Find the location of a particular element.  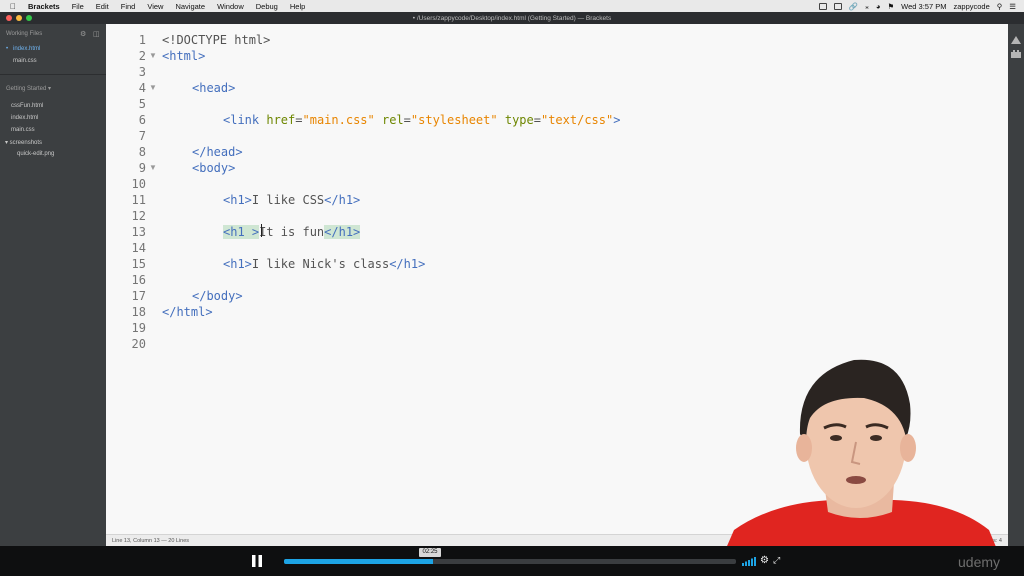

line-number: 1 is located at coordinates (142, 40).